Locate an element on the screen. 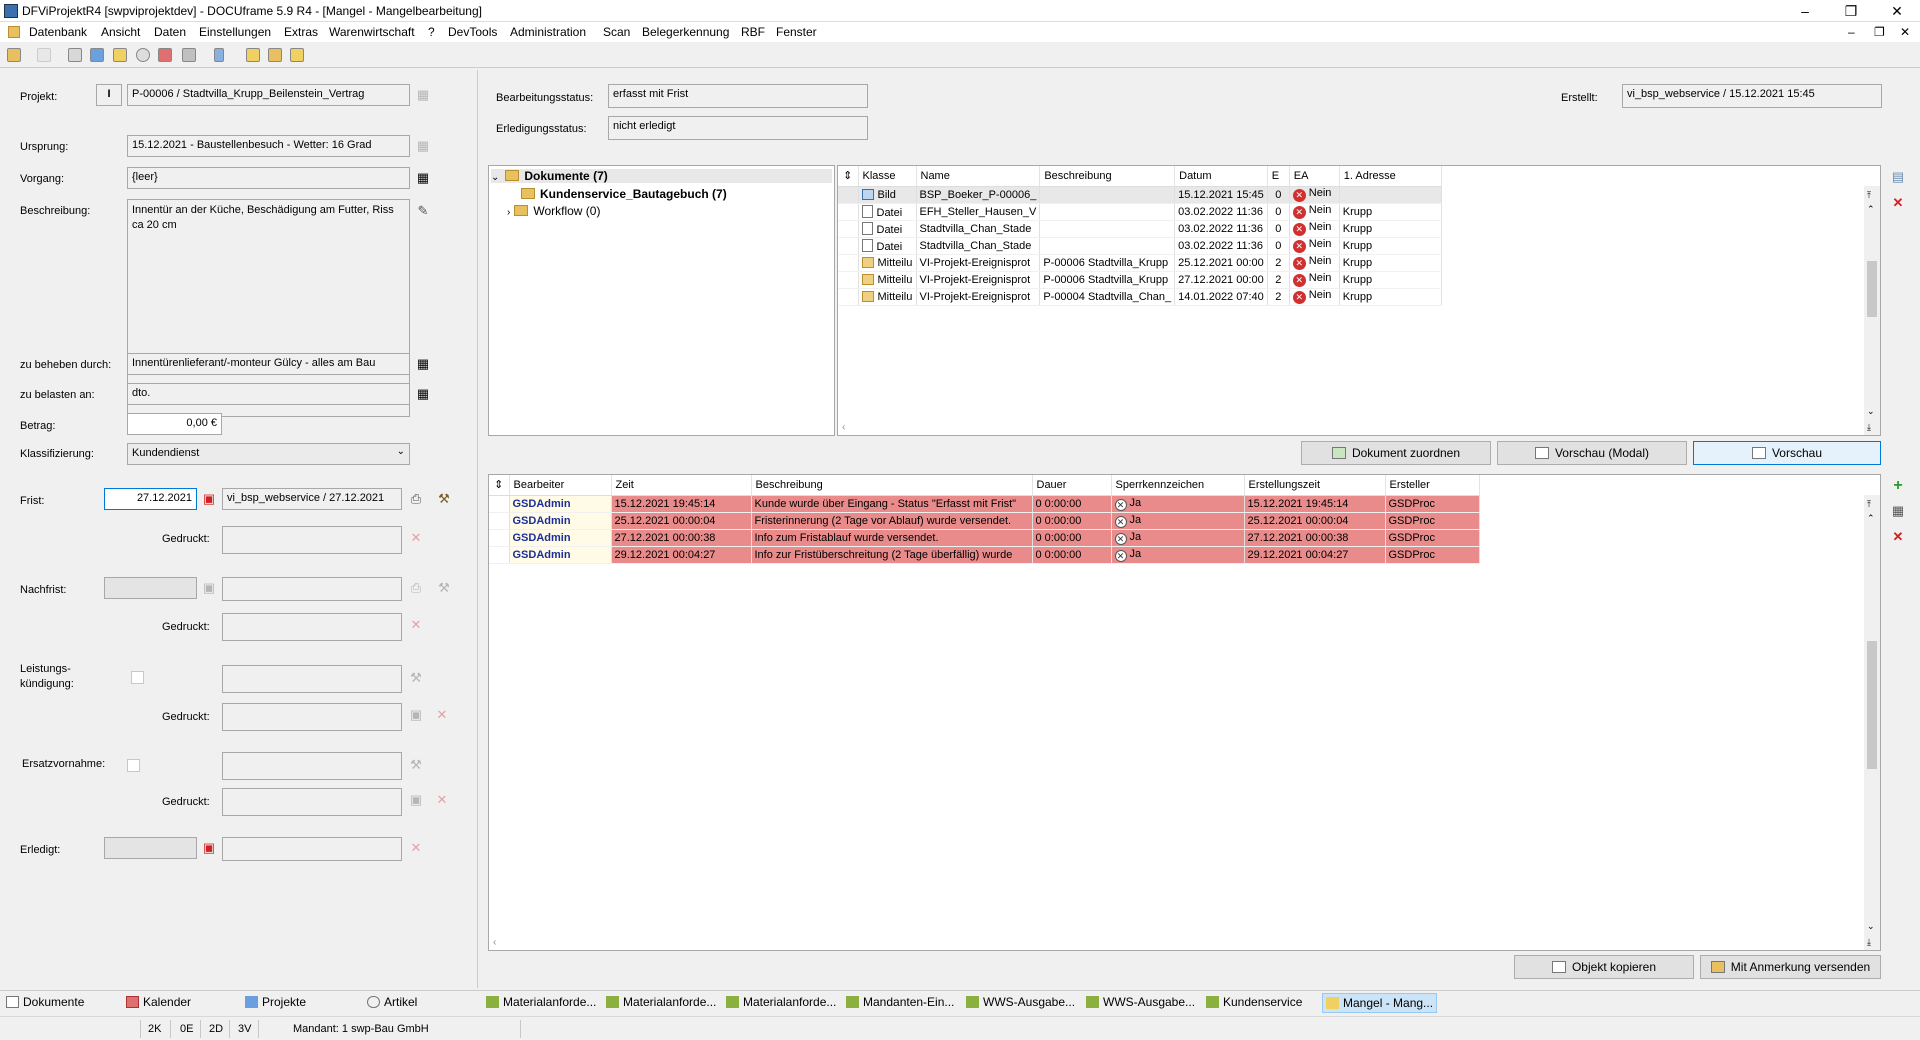  scroll-bottom-icon: ⤓ is located at coordinates (1869, 427).